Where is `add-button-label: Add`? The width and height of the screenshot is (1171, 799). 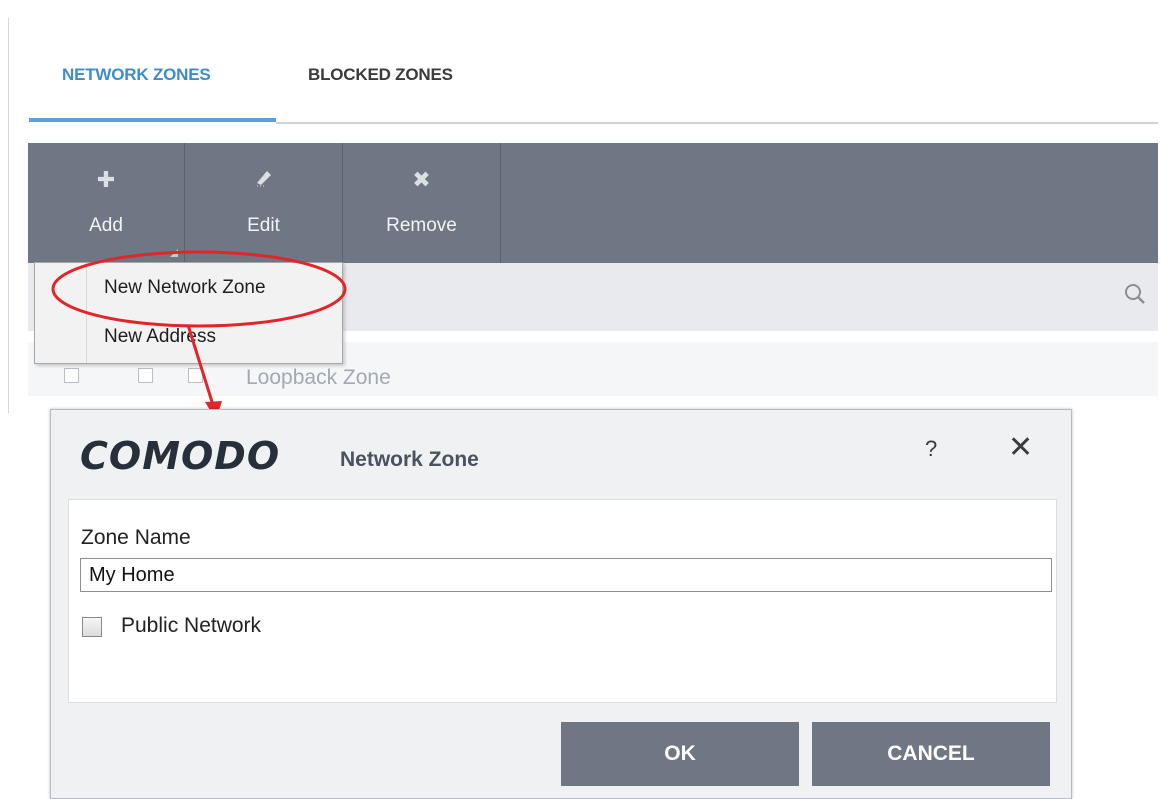
add-button-label: Add is located at coordinates (106, 225).